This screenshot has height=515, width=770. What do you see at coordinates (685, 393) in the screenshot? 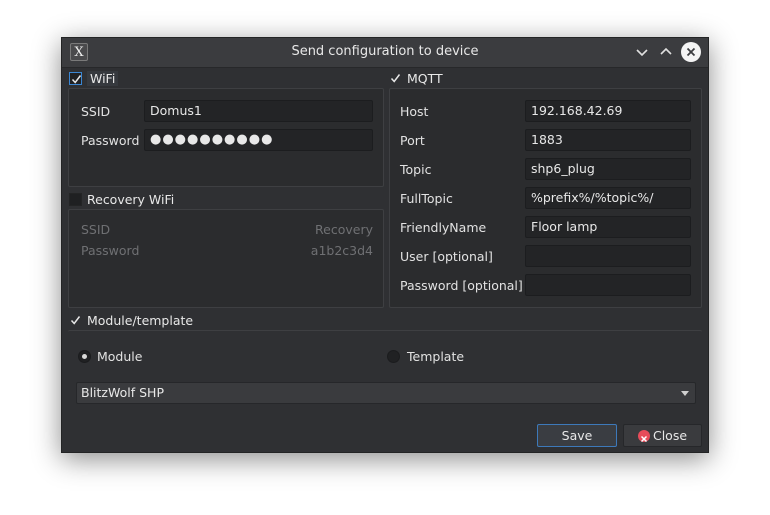
I see `chevron-down-icon` at bounding box center [685, 393].